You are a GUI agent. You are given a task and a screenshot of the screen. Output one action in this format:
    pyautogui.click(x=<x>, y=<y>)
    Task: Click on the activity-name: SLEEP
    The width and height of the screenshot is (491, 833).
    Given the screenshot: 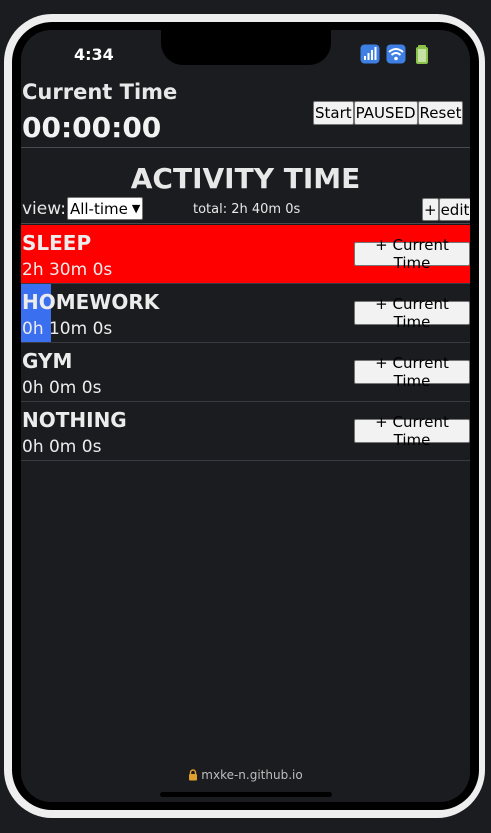 What is the action you would take?
    pyautogui.click(x=57, y=243)
    